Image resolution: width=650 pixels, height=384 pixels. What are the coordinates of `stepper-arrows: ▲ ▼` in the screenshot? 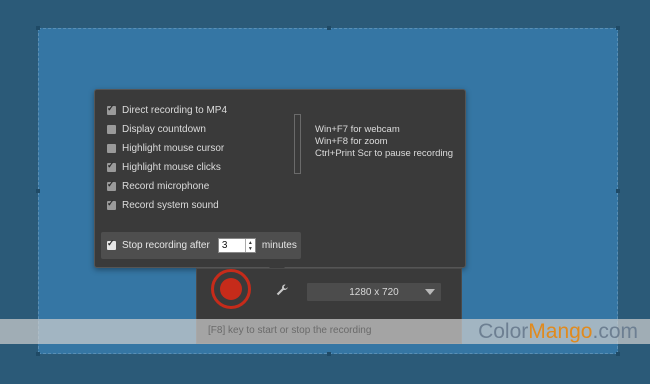 It's located at (249, 245).